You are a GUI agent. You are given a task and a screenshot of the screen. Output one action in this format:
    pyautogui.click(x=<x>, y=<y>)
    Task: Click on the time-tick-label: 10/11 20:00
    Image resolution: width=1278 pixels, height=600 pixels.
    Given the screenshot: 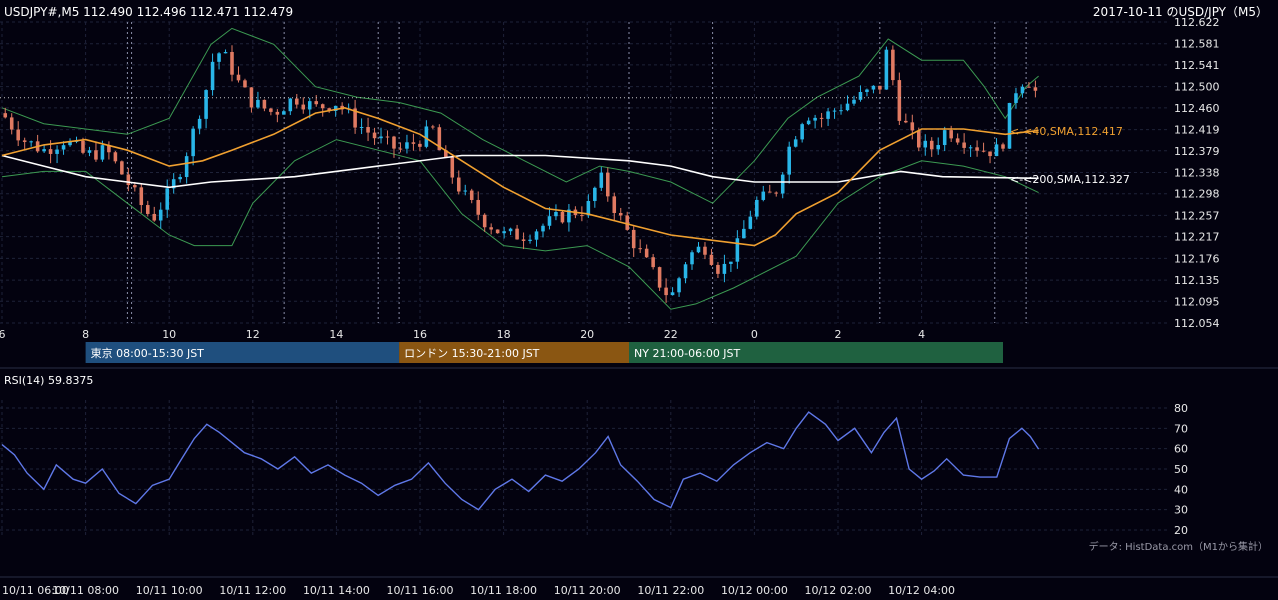 What is the action you would take?
    pyautogui.click(x=587, y=590)
    